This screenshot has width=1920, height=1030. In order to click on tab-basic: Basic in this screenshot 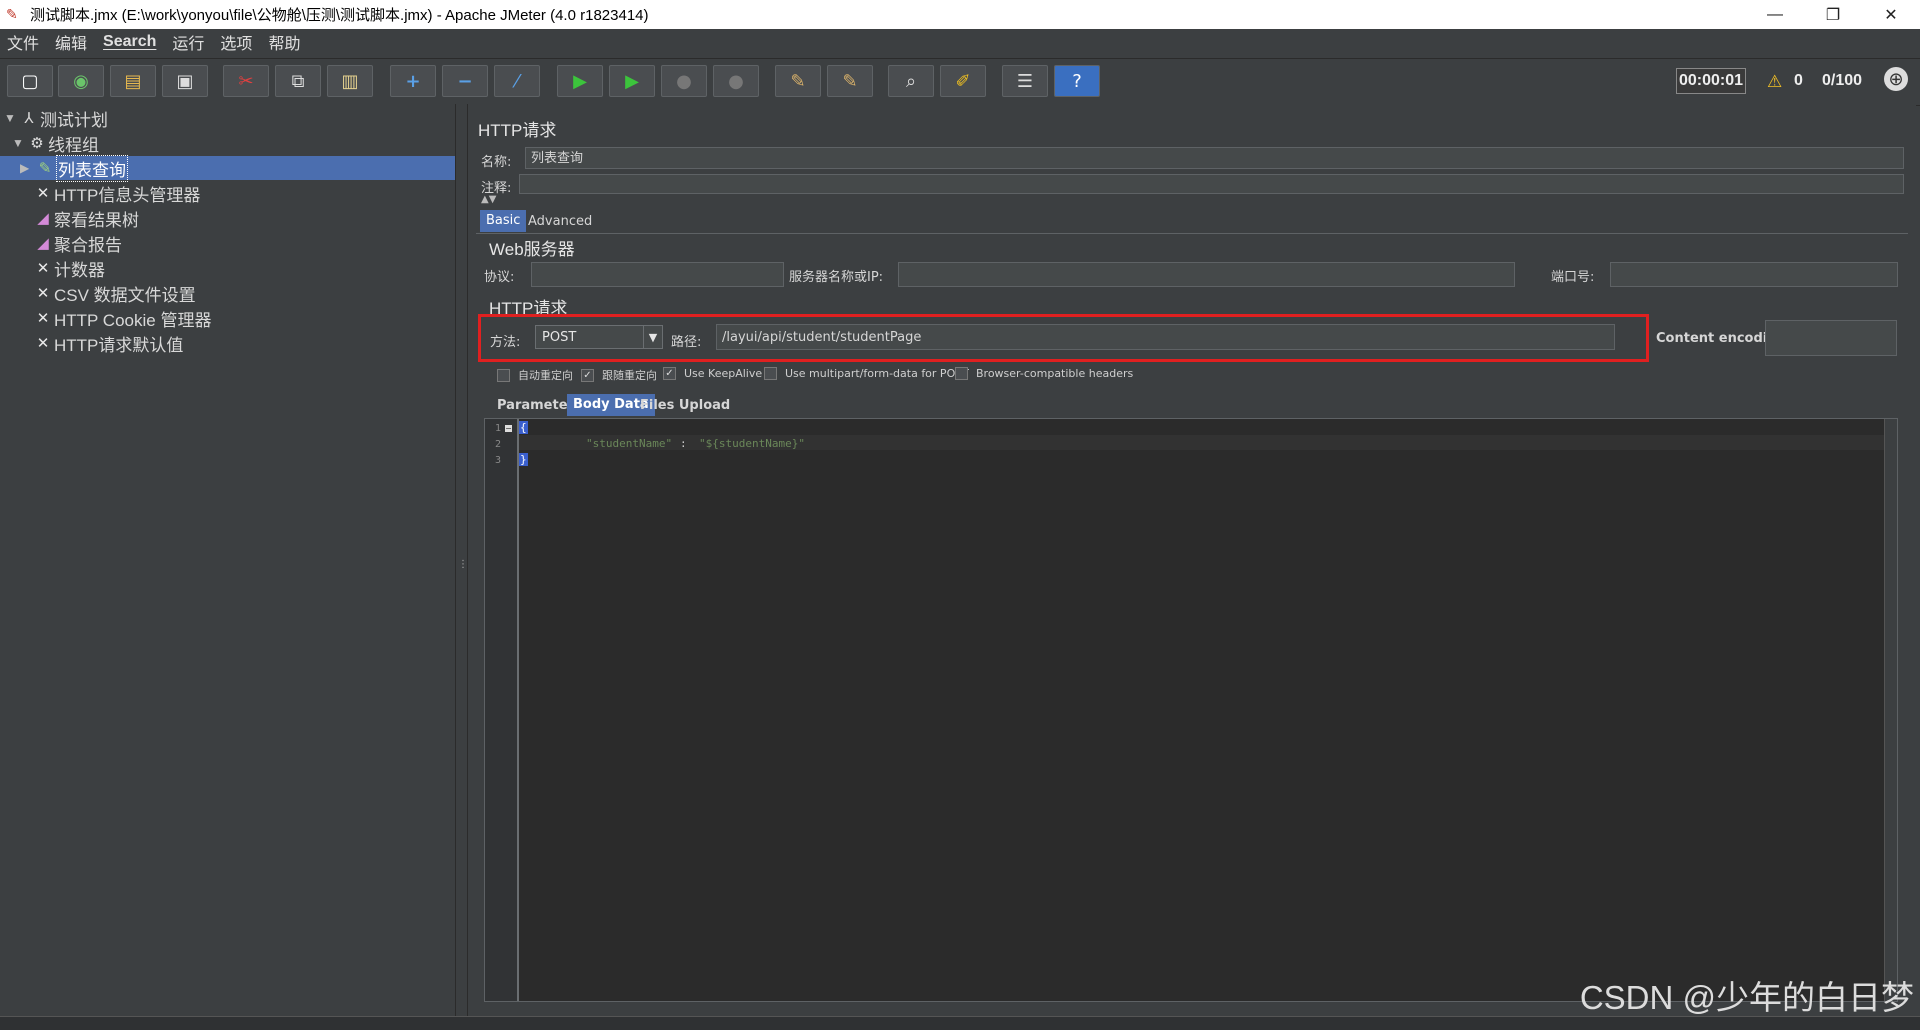, I will do `click(503, 221)`.